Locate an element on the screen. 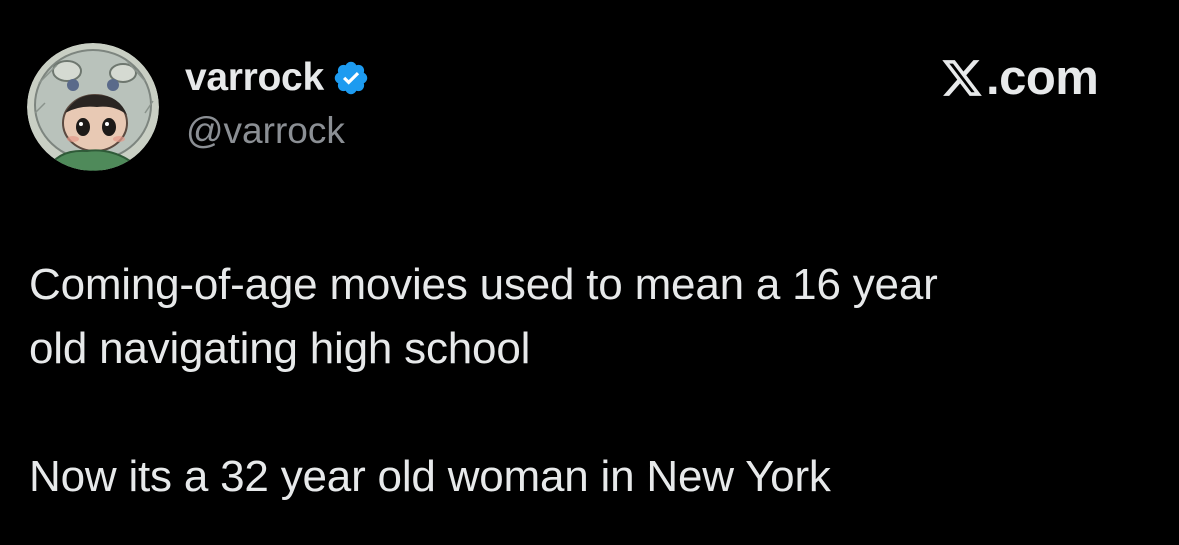  verified-badge-icon is located at coordinates (351, 78).